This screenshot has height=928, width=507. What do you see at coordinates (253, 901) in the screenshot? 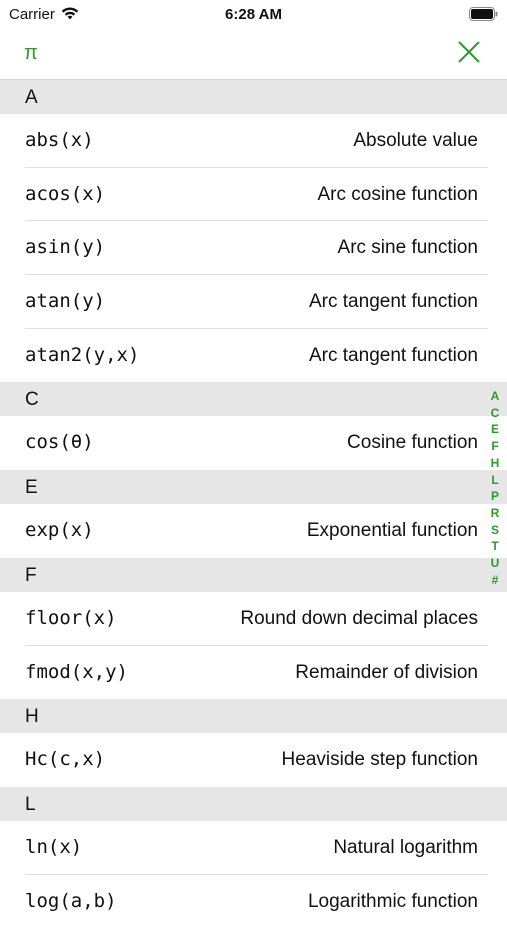
I see `function-row: log(a,b) Logarithmic function` at bounding box center [253, 901].